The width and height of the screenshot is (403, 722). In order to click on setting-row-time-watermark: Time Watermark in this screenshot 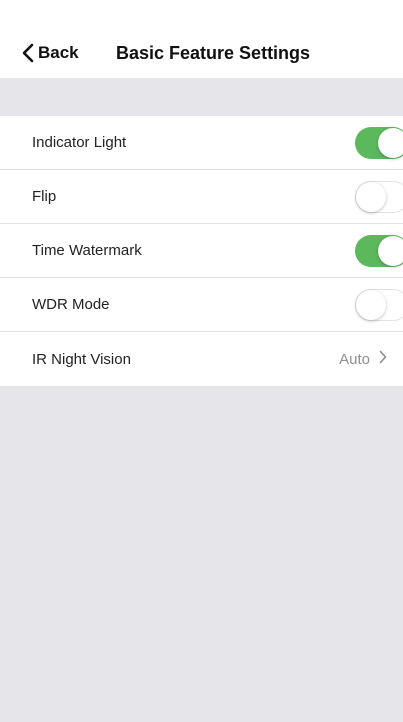, I will do `click(201, 251)`.